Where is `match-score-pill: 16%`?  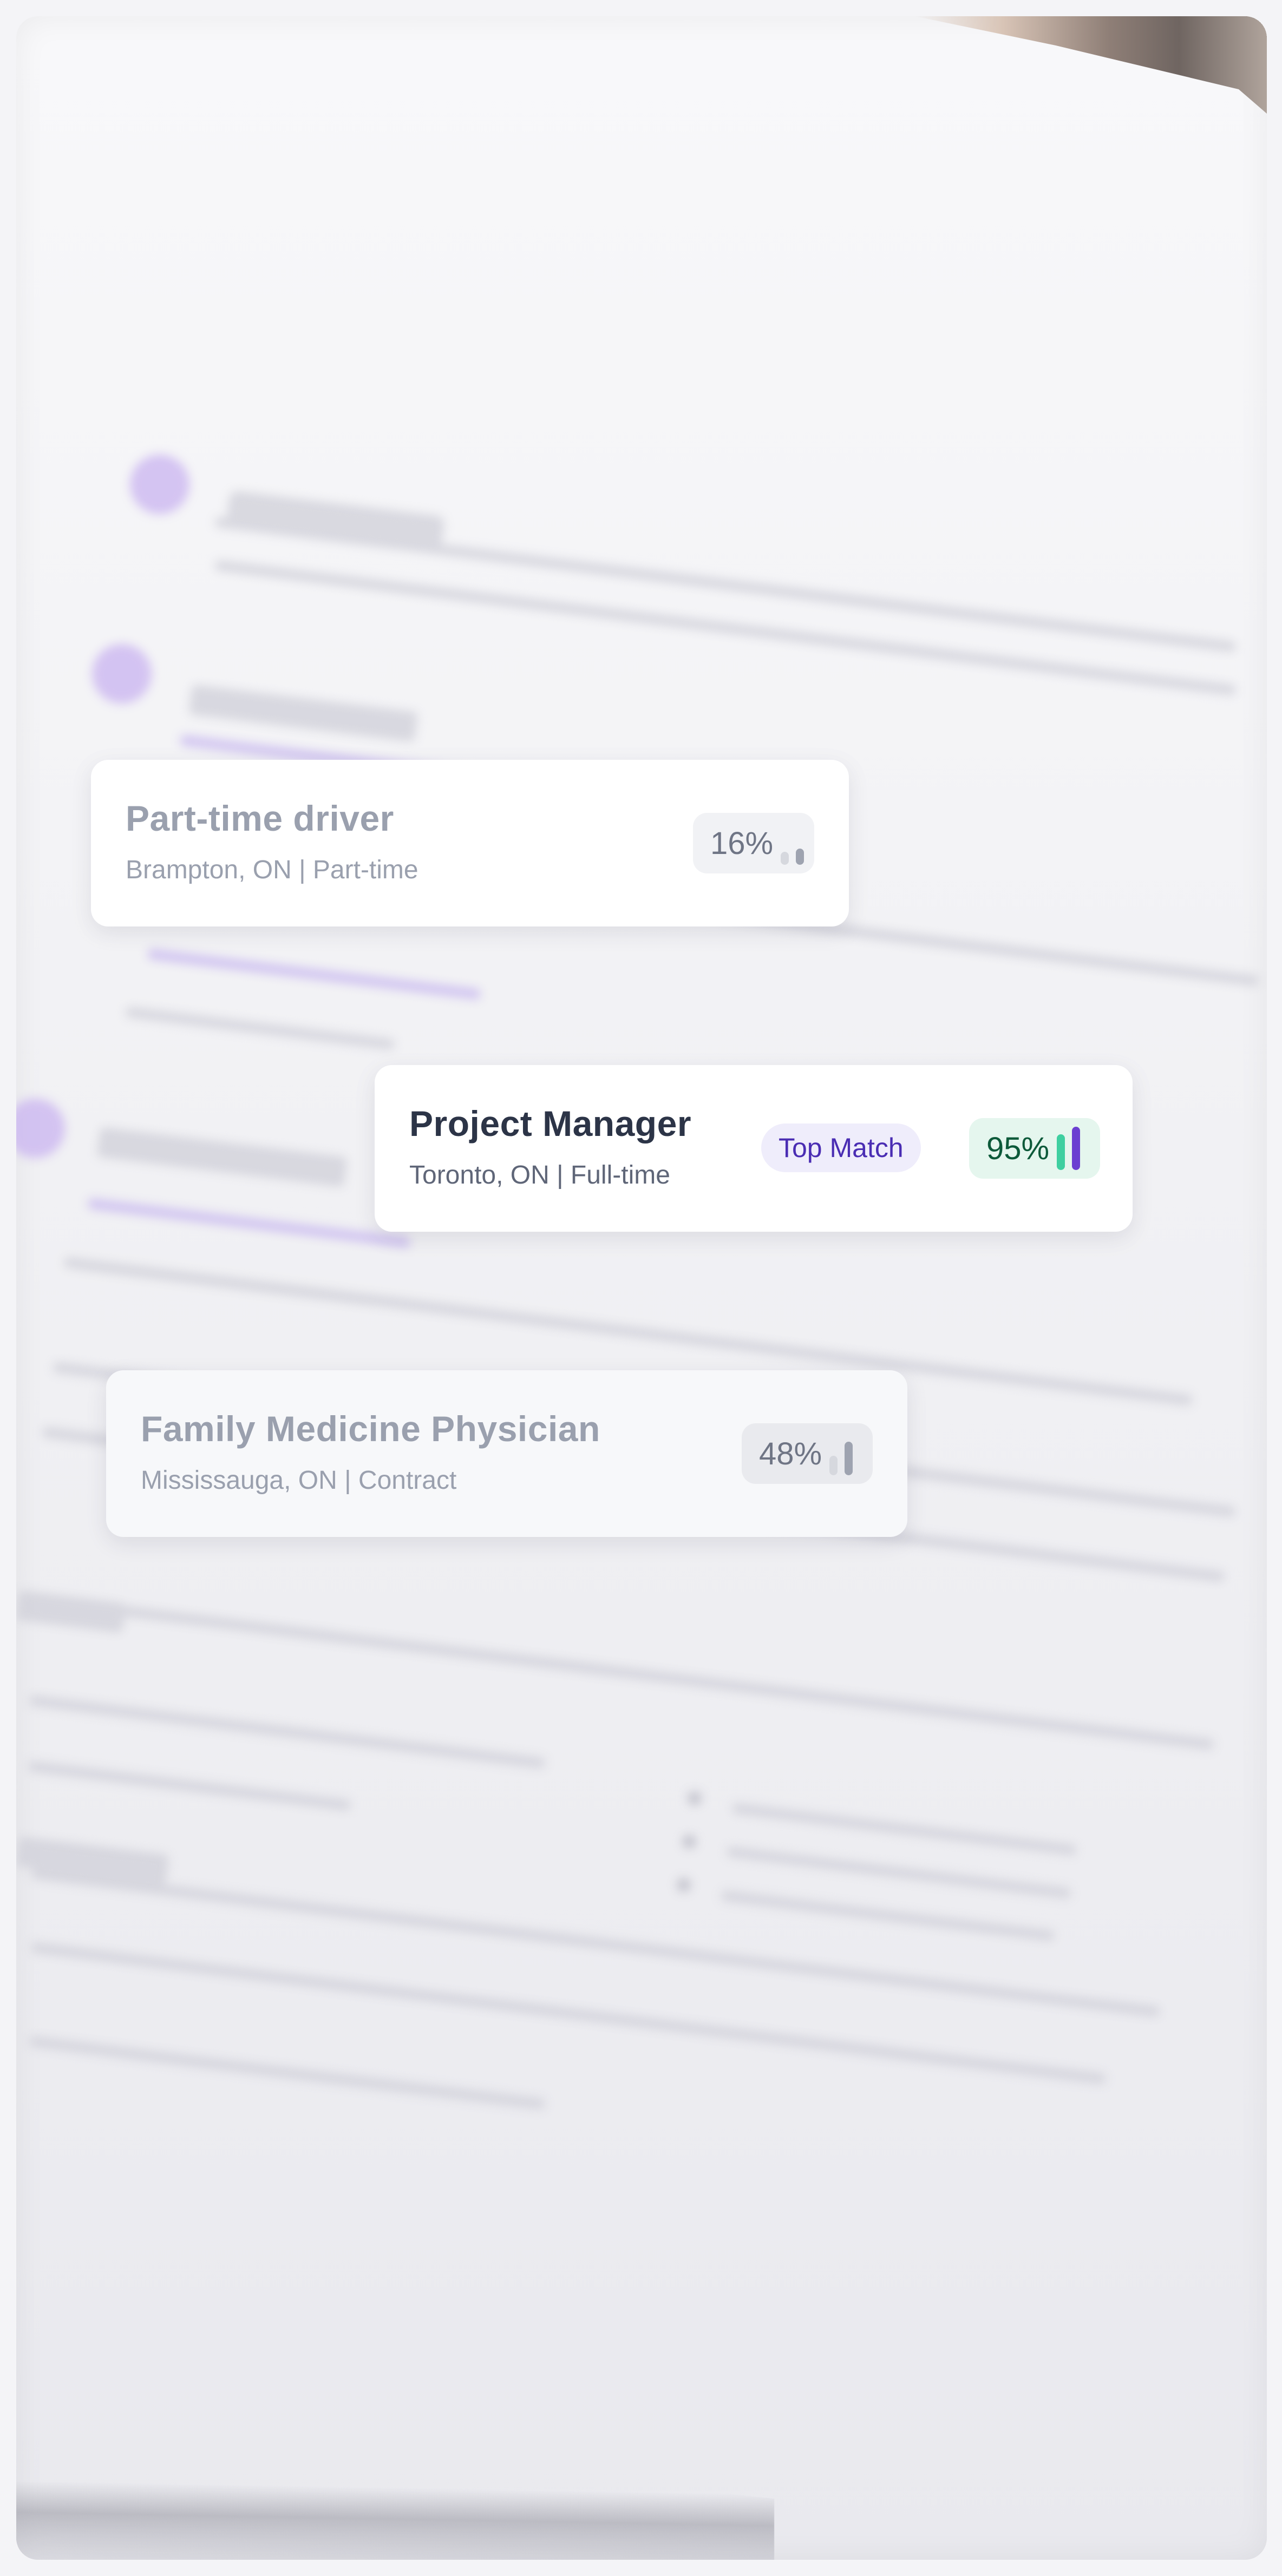
match-score-pill: 16% is located at coordinates (753, 843).